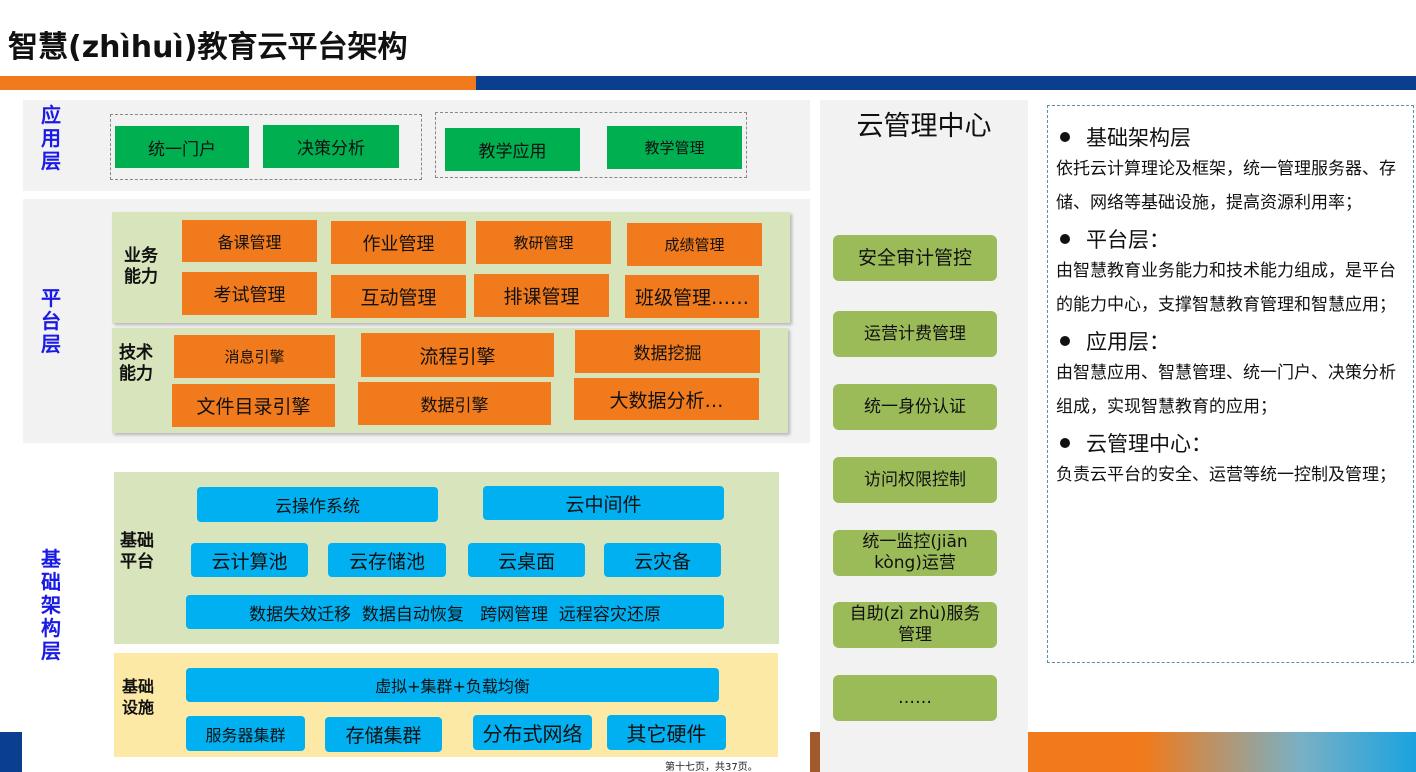  I want to click on infra-item-disaster-recovery: 云灾备, so click(662, 560).